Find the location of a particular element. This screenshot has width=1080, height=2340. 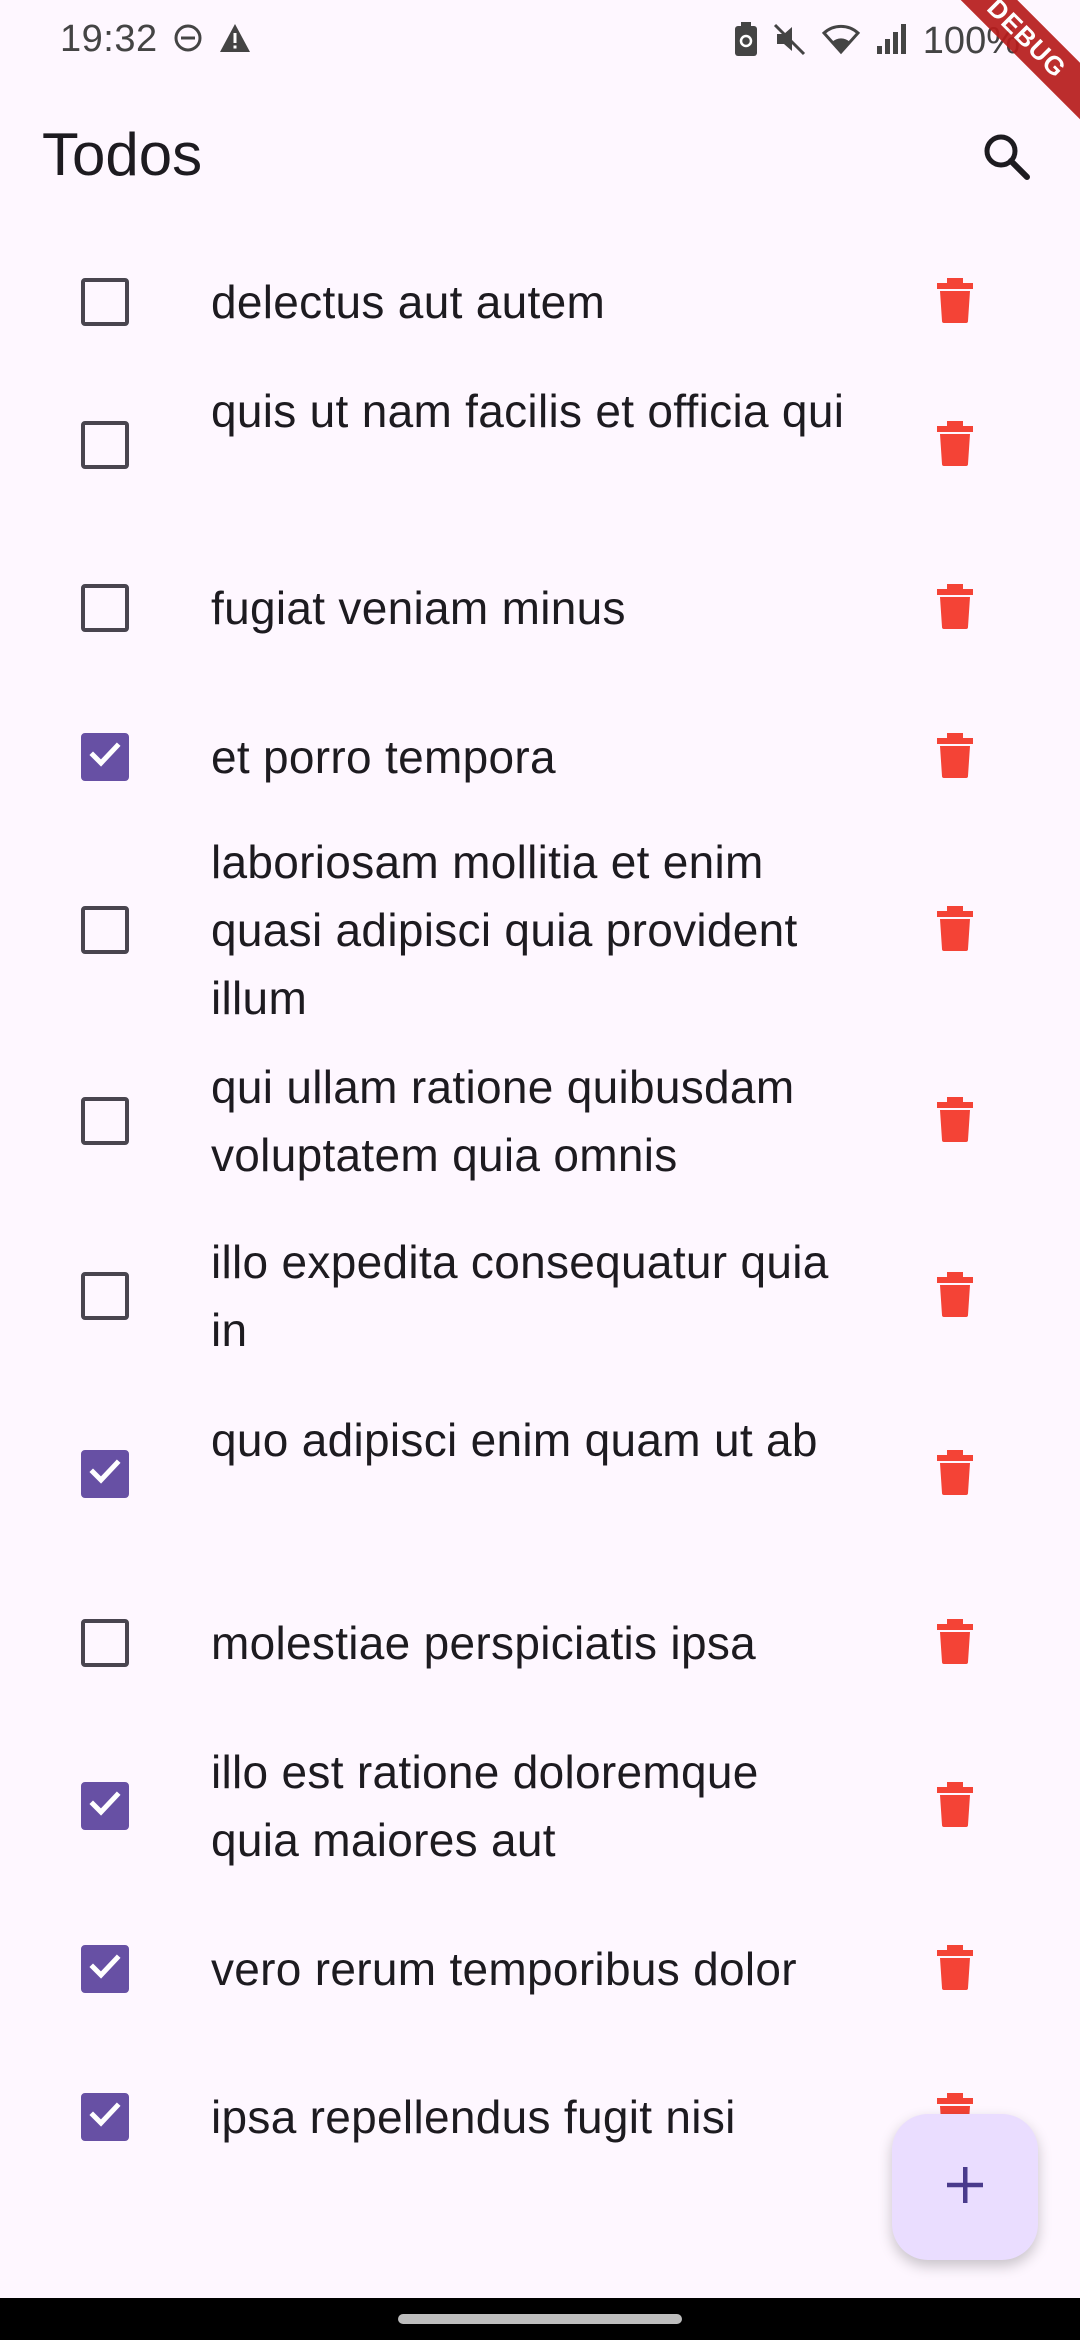

todo-text: quo adipisci enim quam ut ab is located at coordinates (514, 1440).